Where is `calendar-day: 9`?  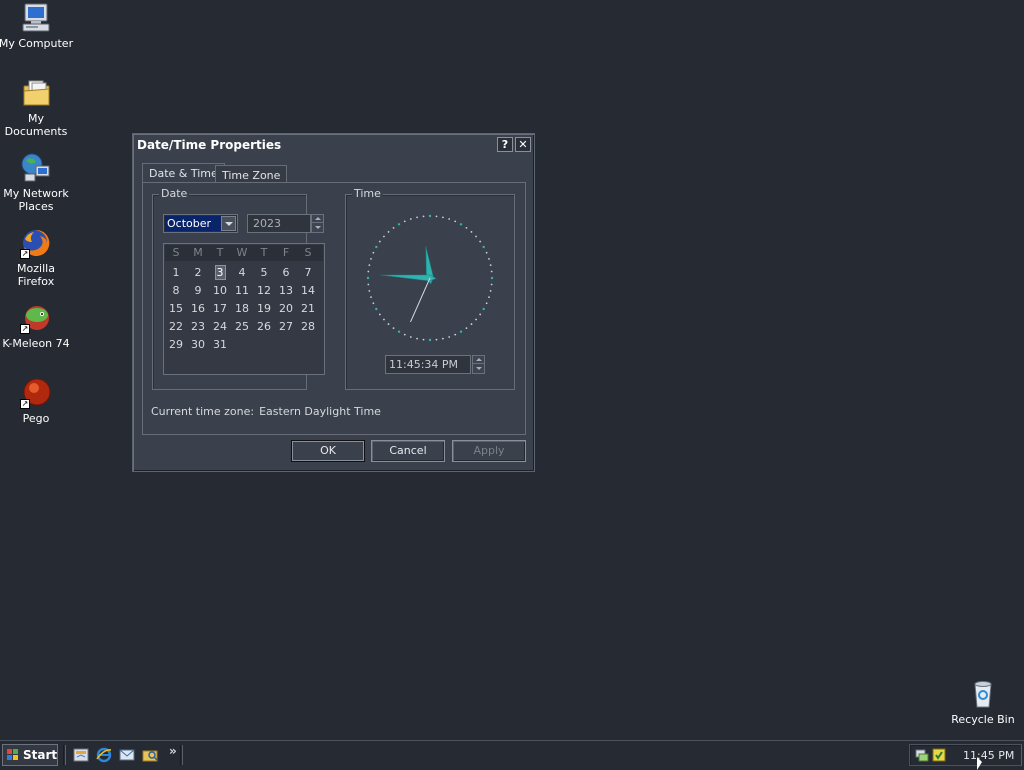
calendar-day: 9 is located at coordinates (198, 291).